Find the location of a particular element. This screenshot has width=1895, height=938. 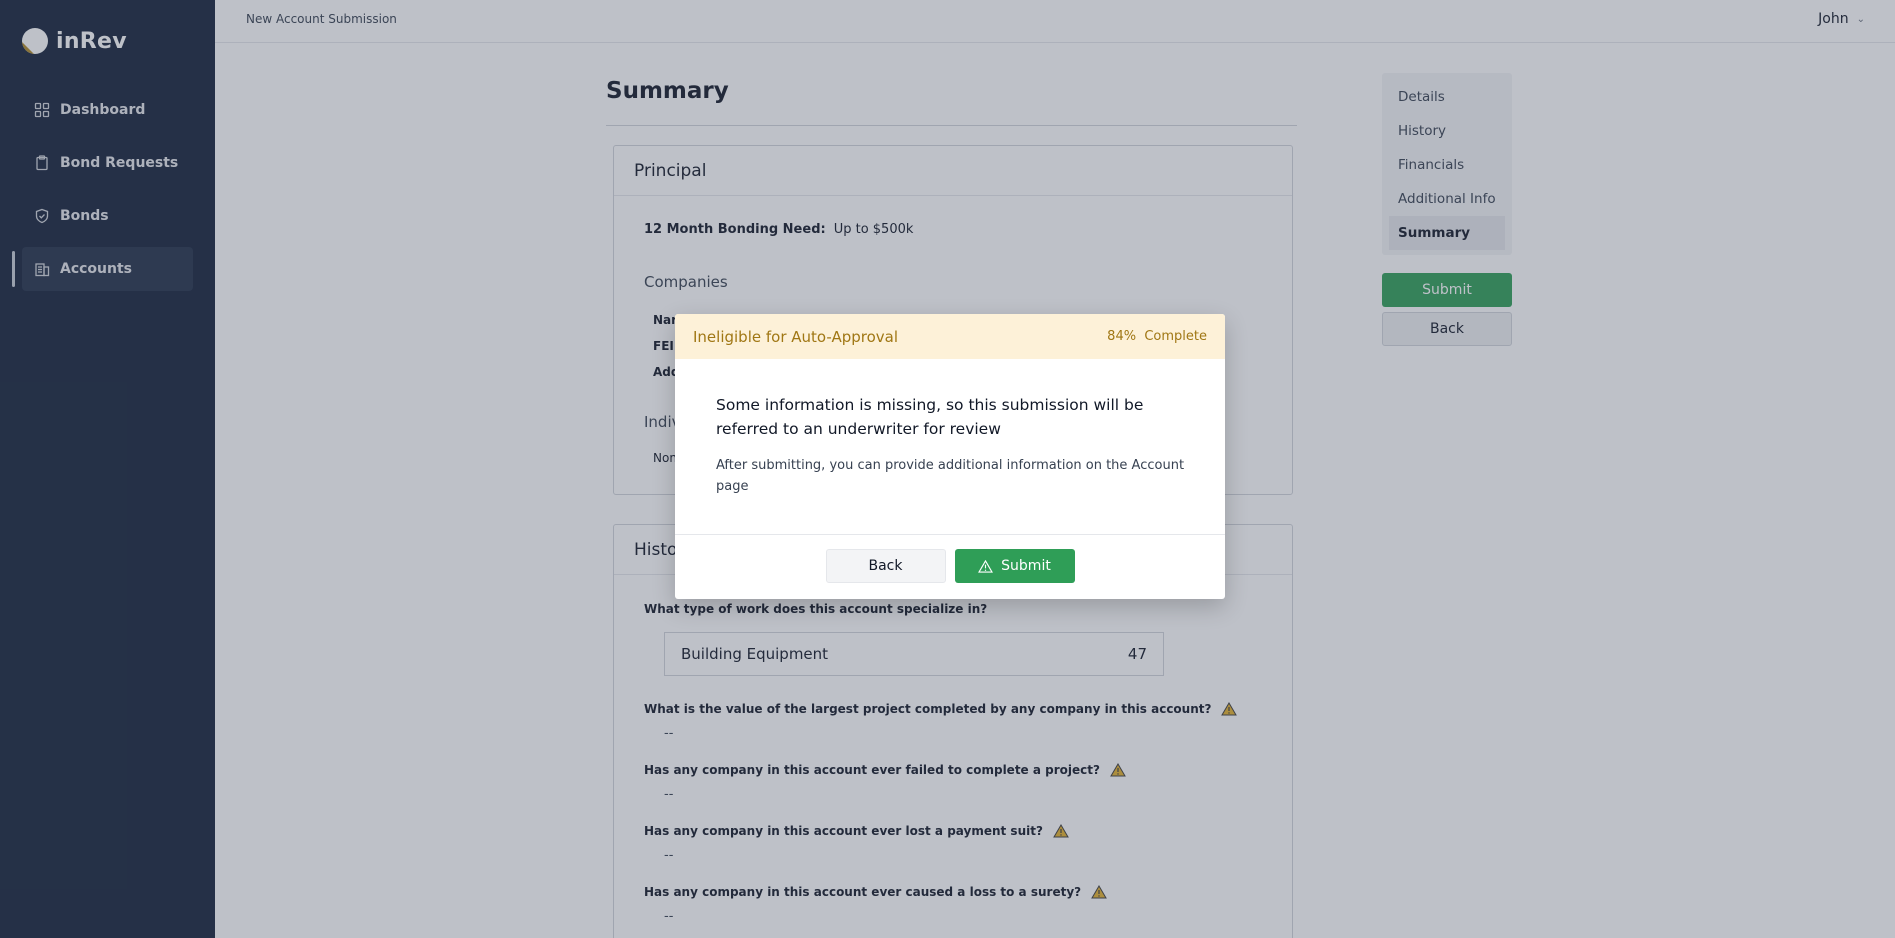

modal-submit-button: Submit is located at coordinates (1014, 566).